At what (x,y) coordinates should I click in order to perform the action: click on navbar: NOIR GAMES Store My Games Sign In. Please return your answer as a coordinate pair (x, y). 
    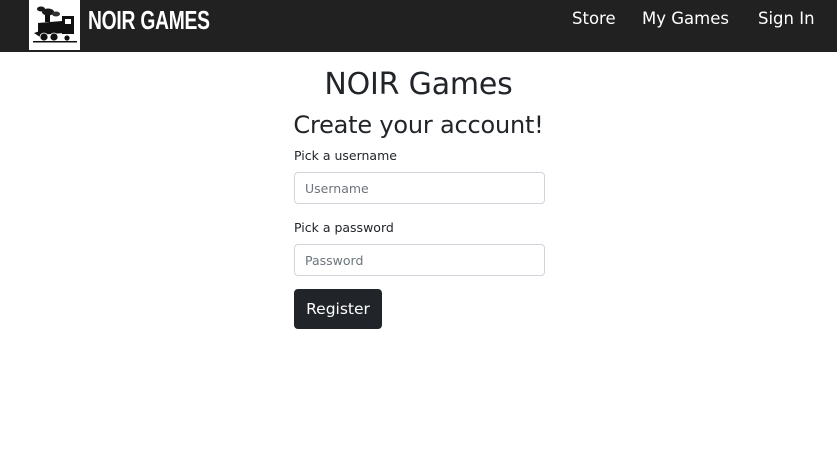
    Looking at the image, I should click on (418, 26).